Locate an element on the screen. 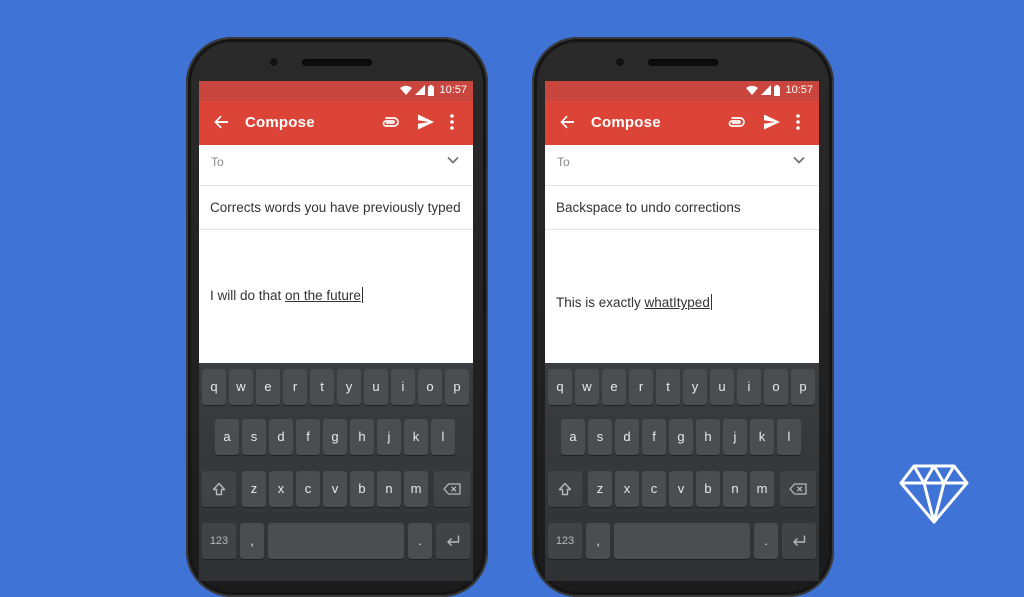  subject-text: Corrects words you have previously typed is located at coordinates (335, 207).